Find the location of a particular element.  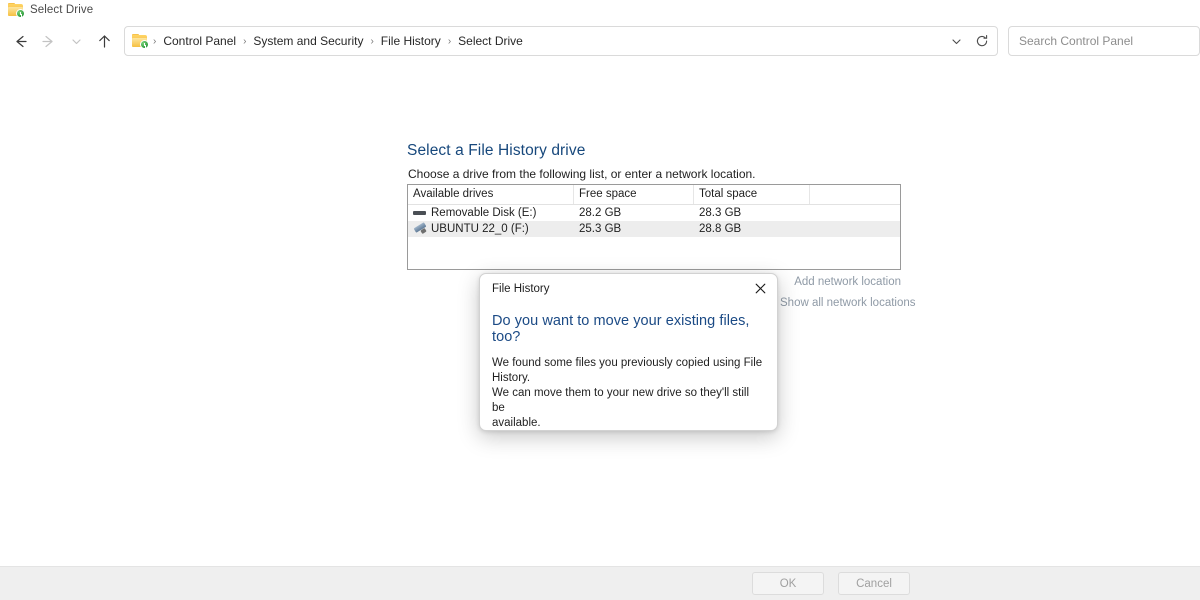

footer-cancel-button: Cancel is located at coordinates (874, 583).